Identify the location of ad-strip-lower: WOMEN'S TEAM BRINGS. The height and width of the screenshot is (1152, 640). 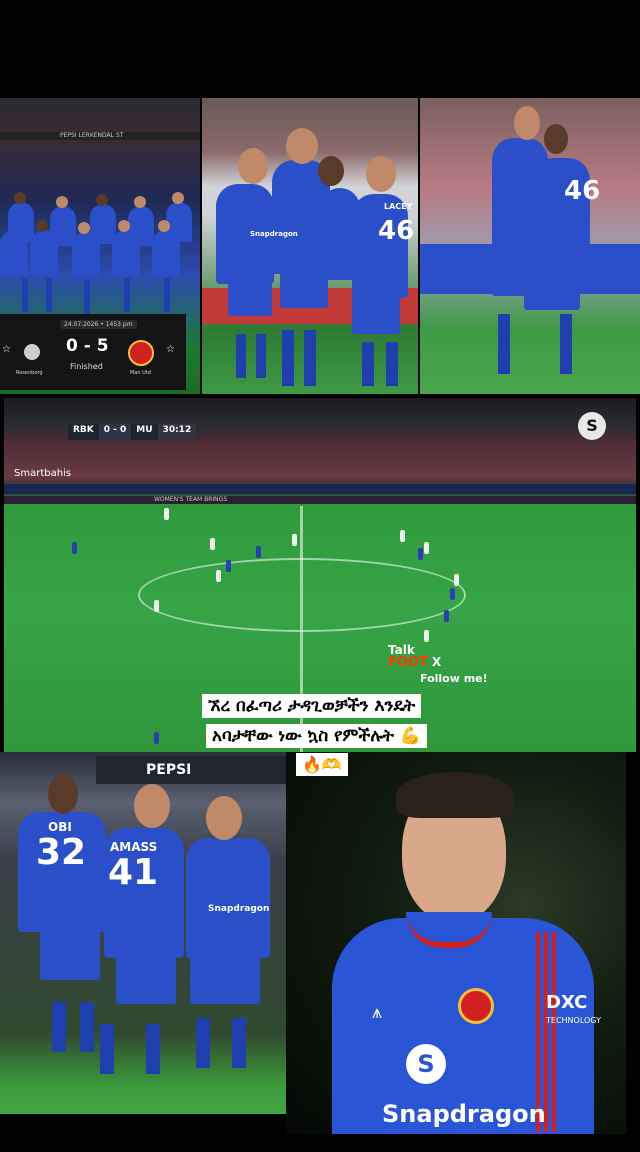
(320, 500).